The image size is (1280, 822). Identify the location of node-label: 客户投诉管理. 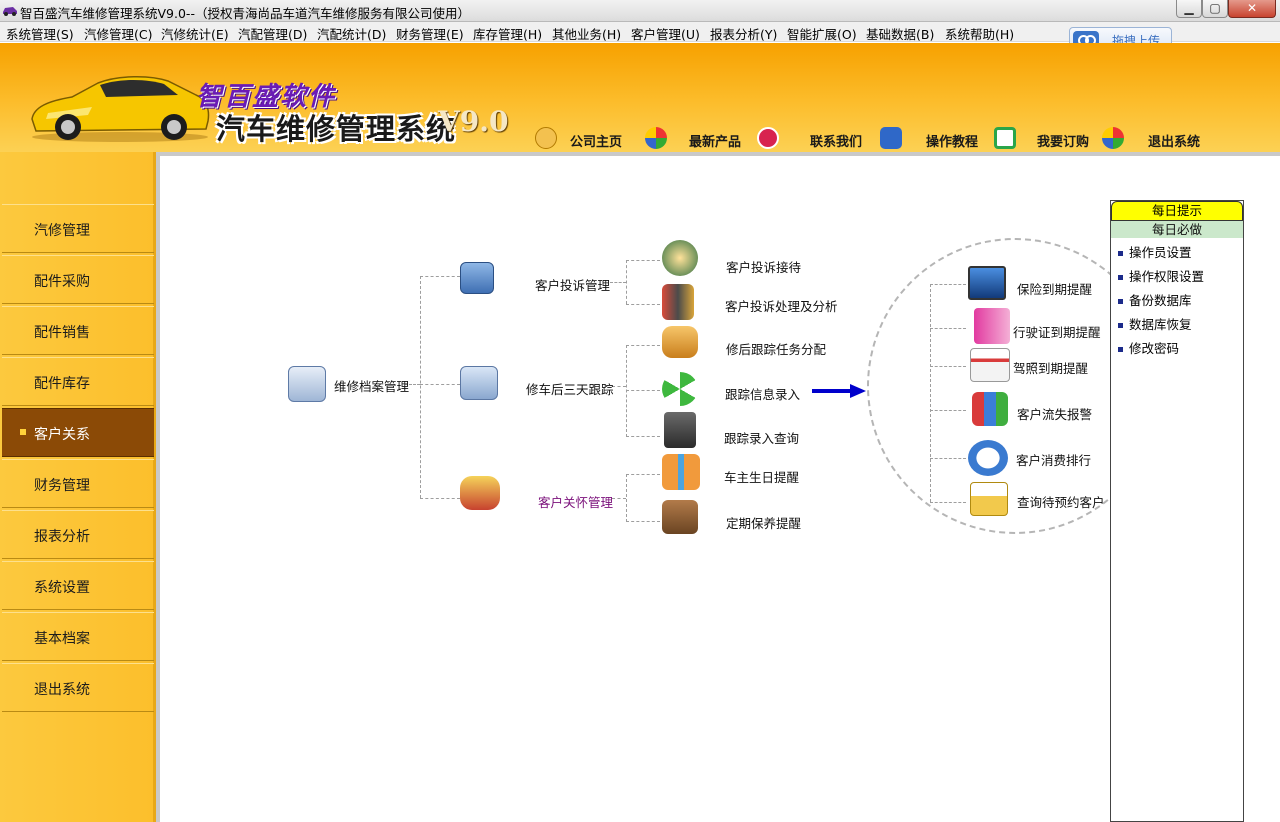
(573, 285).